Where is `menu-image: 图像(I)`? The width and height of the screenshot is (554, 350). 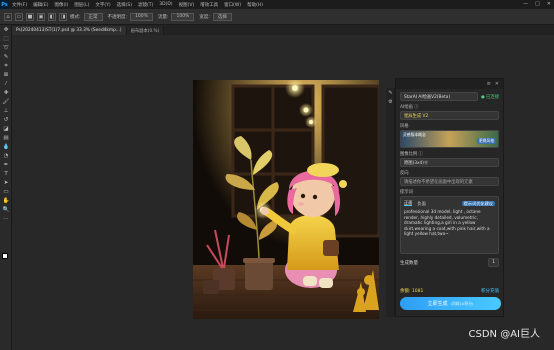 menu-image: 图像(I) is located at coordinates (61, 5).